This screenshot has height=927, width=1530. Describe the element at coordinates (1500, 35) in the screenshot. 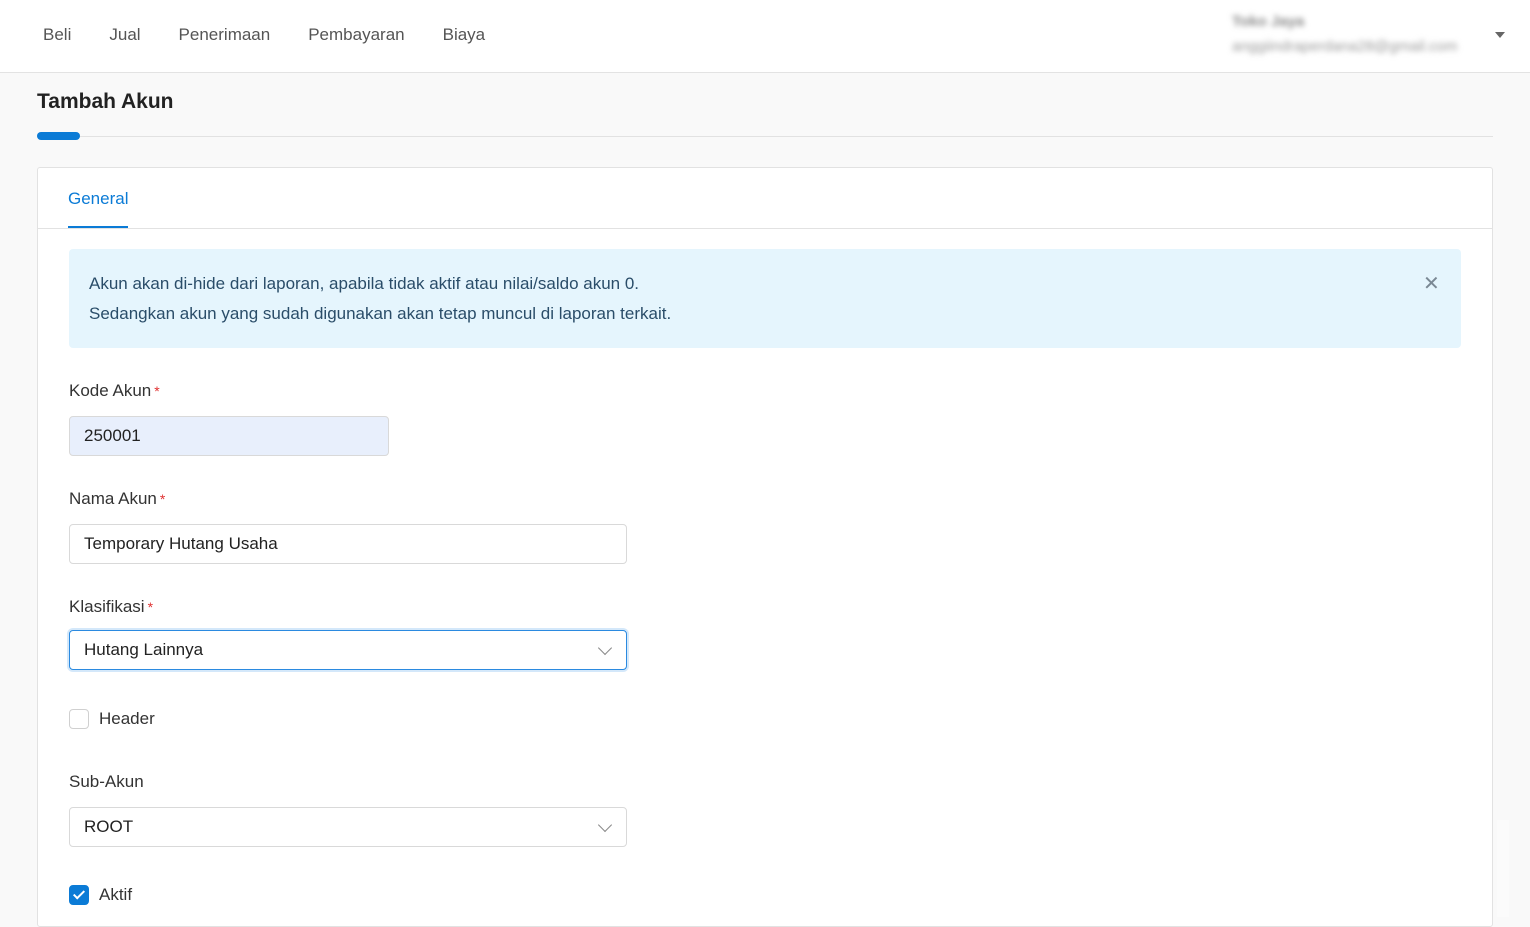

I see `caret-down-icon` at that location.